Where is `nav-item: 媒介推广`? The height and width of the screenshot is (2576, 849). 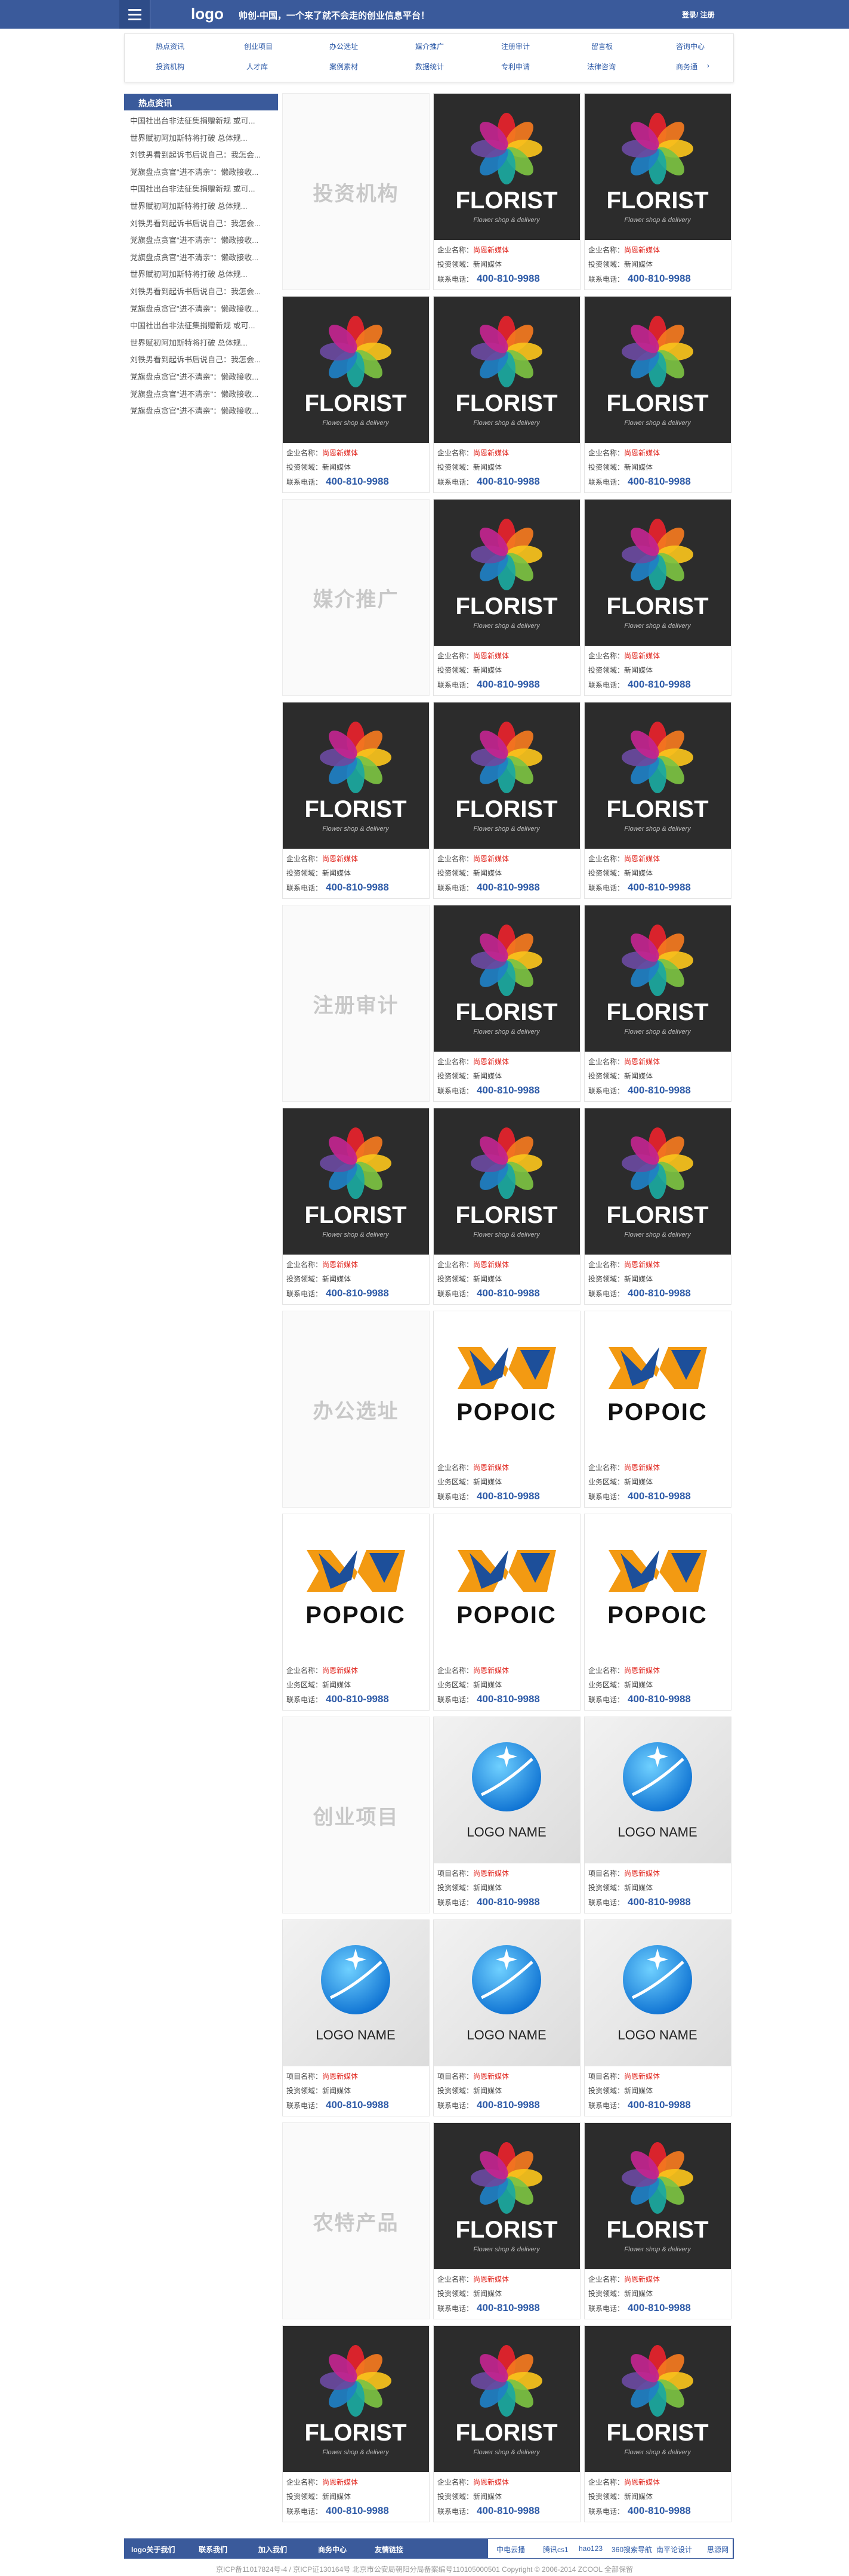 nav-item: 媒介推广 is located at coordinates (429, 46).